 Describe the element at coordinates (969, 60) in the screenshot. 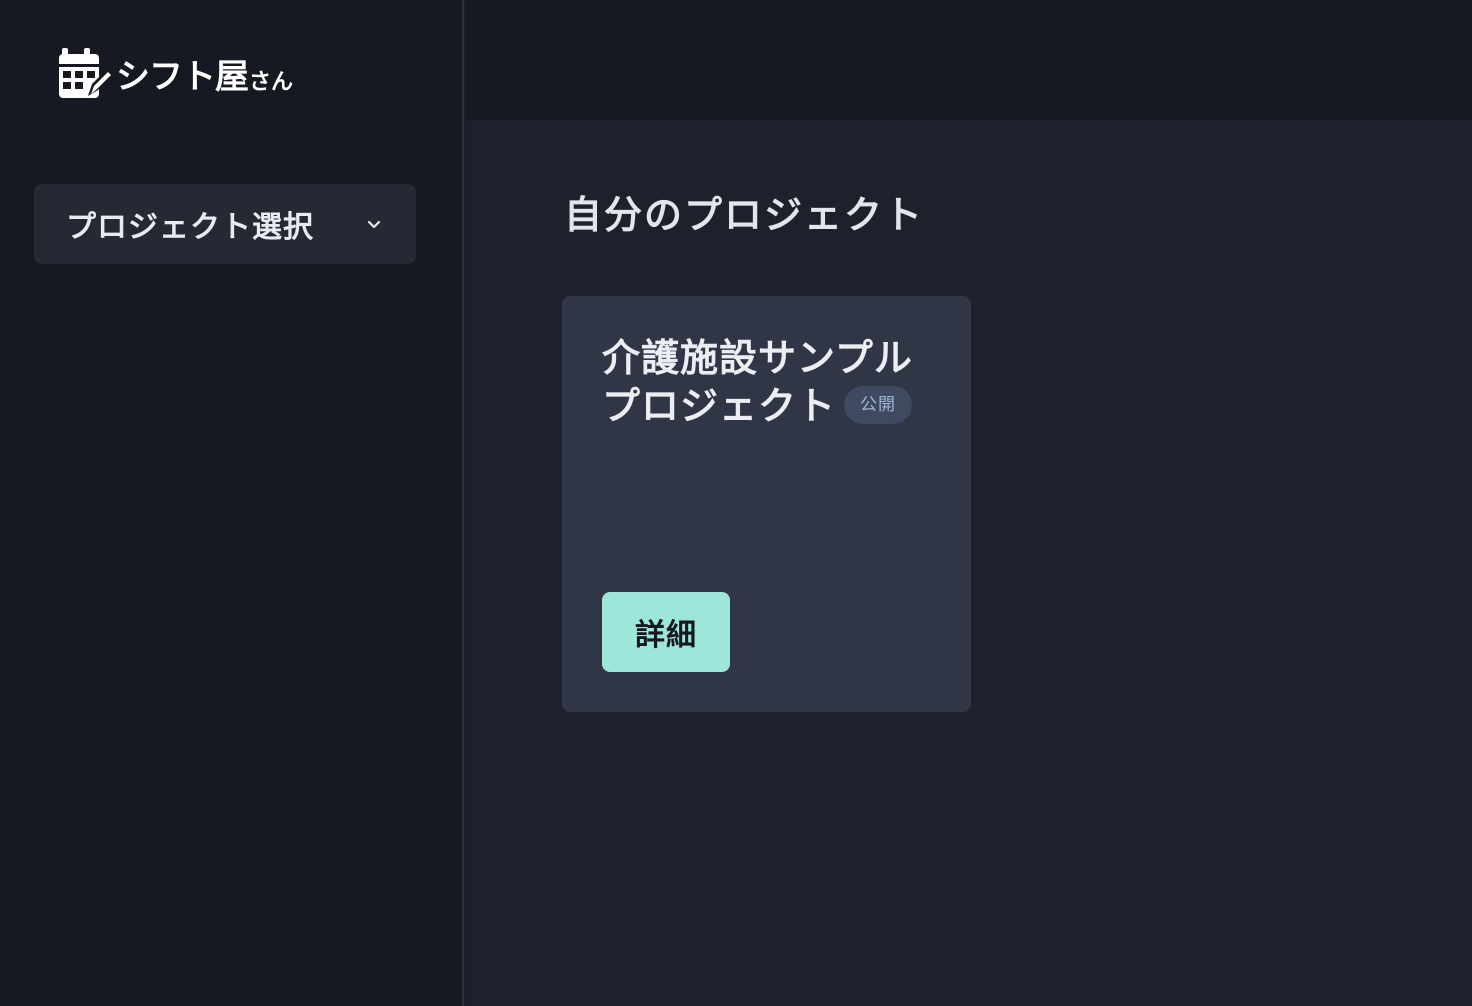

I see `top-bar` at that location.